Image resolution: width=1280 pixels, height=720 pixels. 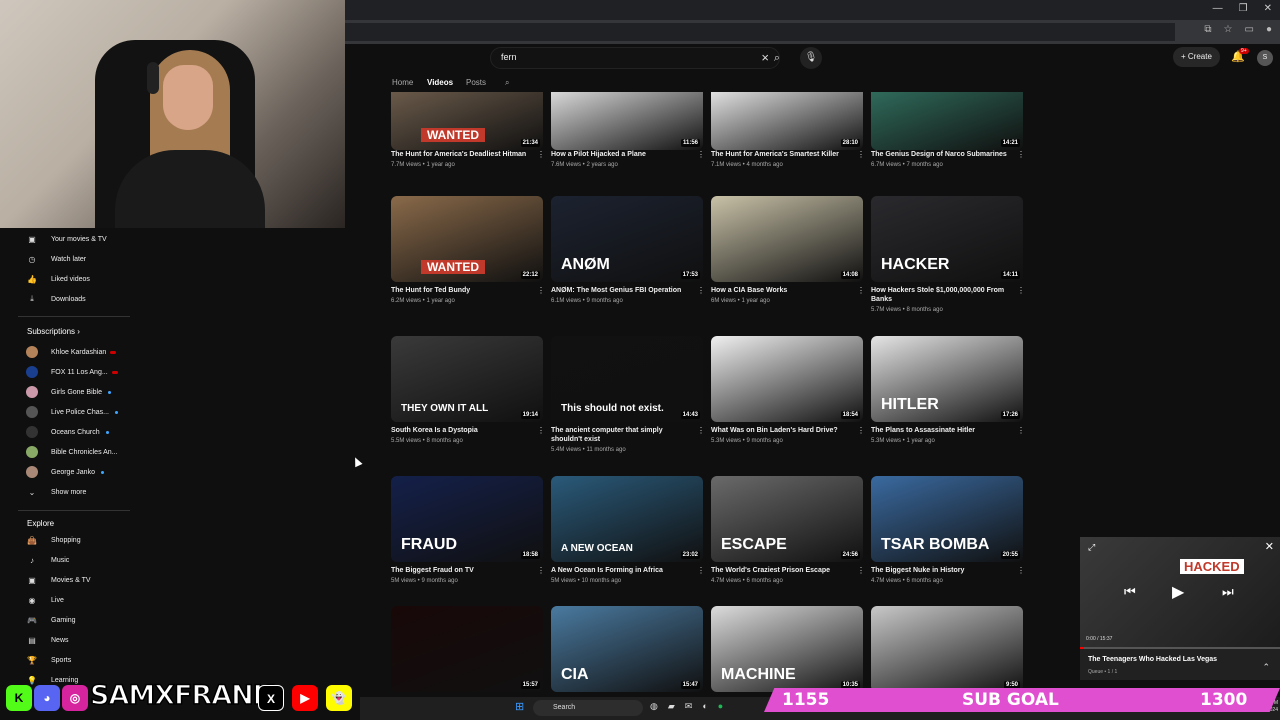 I want to click on video-thumbnail: WANTED 21:34, so click(x=467, y=121).